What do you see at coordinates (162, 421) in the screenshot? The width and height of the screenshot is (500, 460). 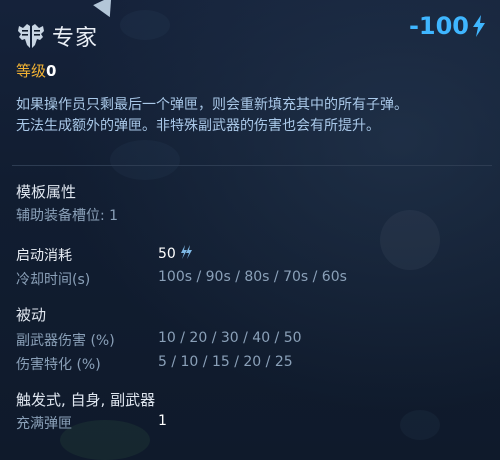 I see `refill-magazine-value: 1` at bounding box center [162, 421].